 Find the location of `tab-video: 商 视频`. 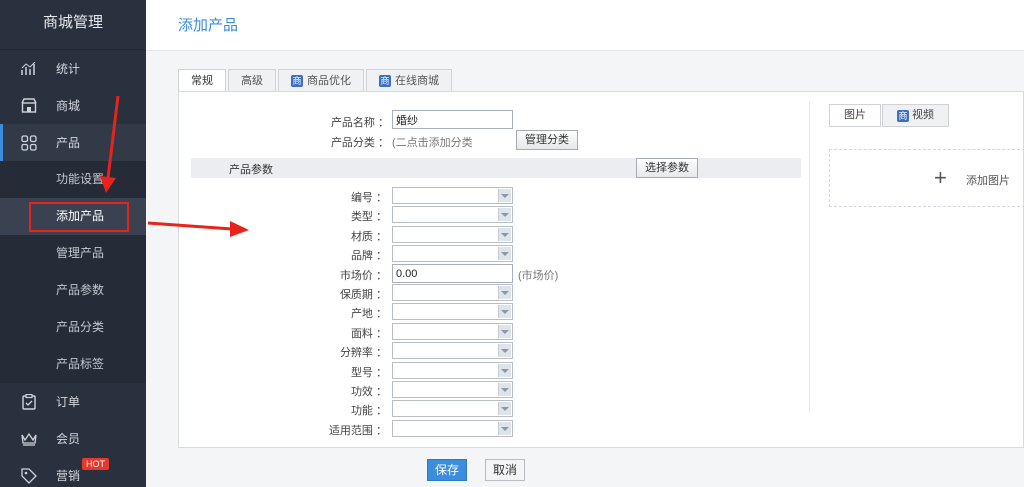

tab-video: 商 视频 is located at coordinates (915, 115).